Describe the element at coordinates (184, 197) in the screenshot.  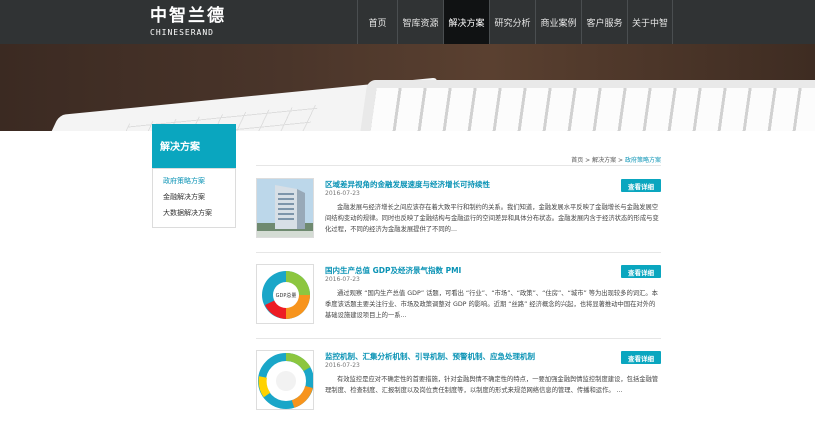
I see `sidebar-item-finance: 金融解决方案` at that location.